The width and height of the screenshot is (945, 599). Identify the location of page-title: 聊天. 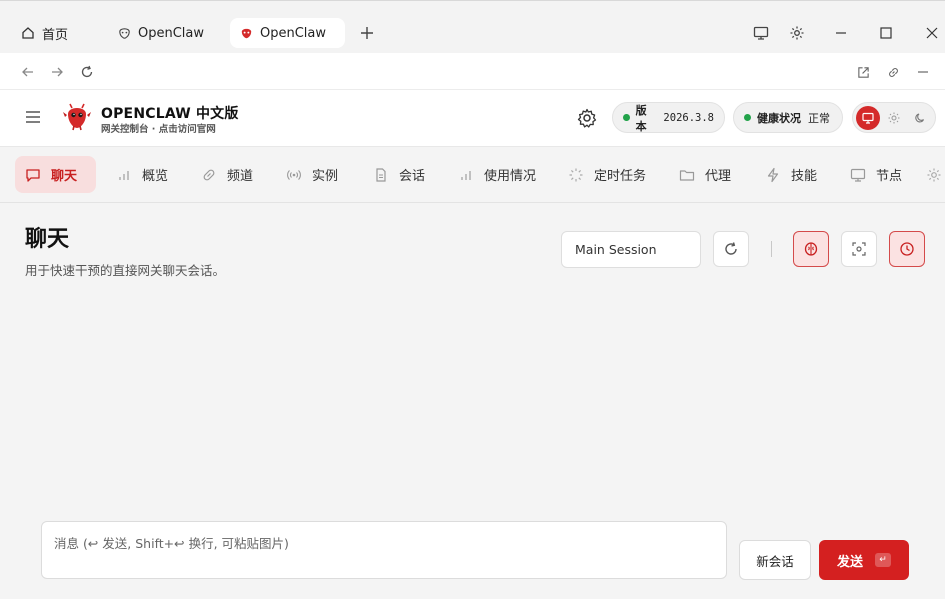
(47, 239).